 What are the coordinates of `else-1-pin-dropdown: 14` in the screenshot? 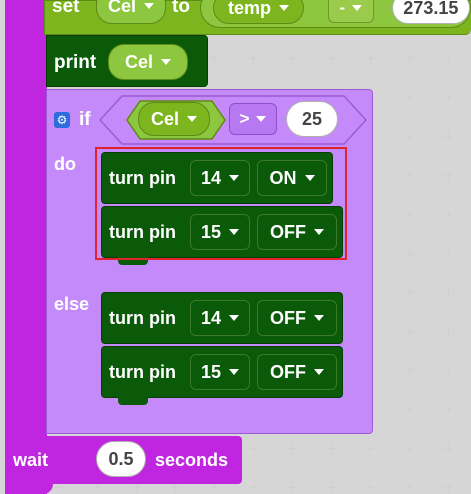 It's located at (220, 318).